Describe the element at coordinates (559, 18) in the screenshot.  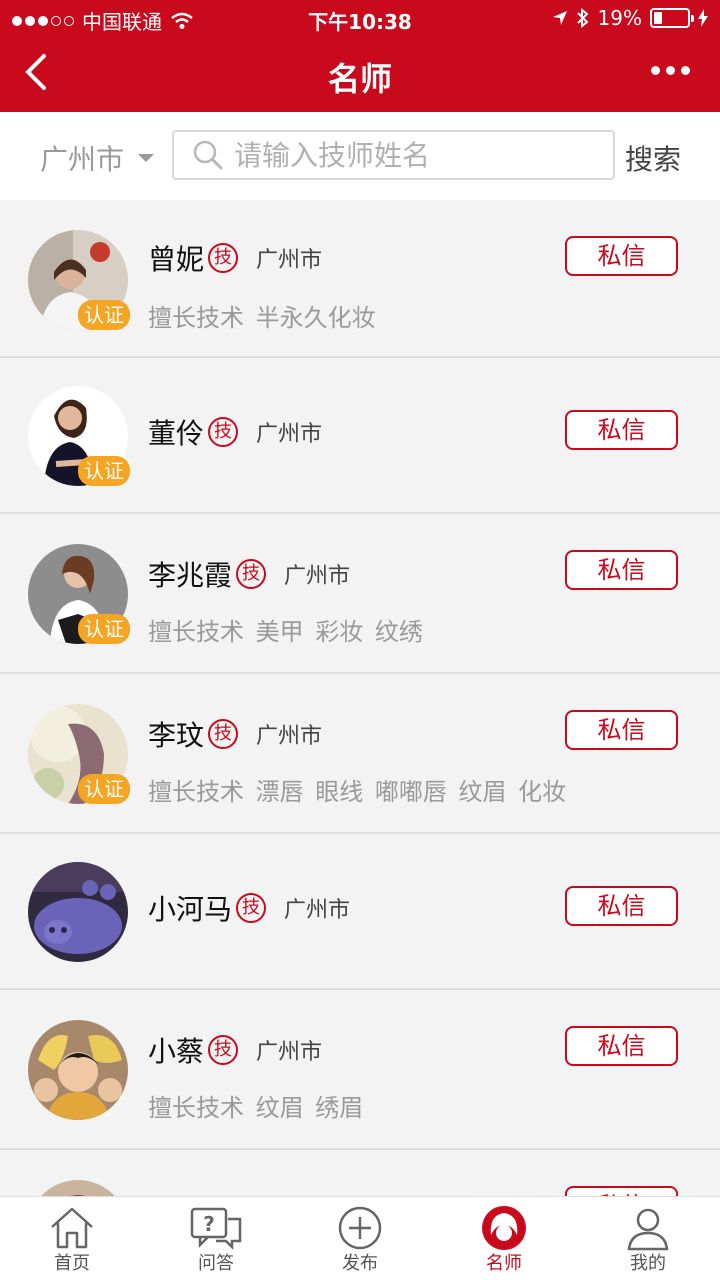
I see `location-arrow-icon` at that location.